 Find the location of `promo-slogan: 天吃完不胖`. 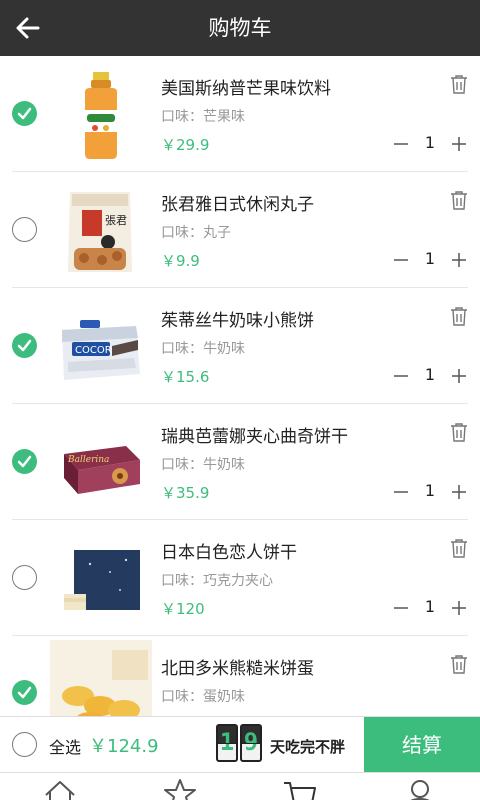

promo-slogan: 天吃完不胖 is located at coordinates (308, 747).